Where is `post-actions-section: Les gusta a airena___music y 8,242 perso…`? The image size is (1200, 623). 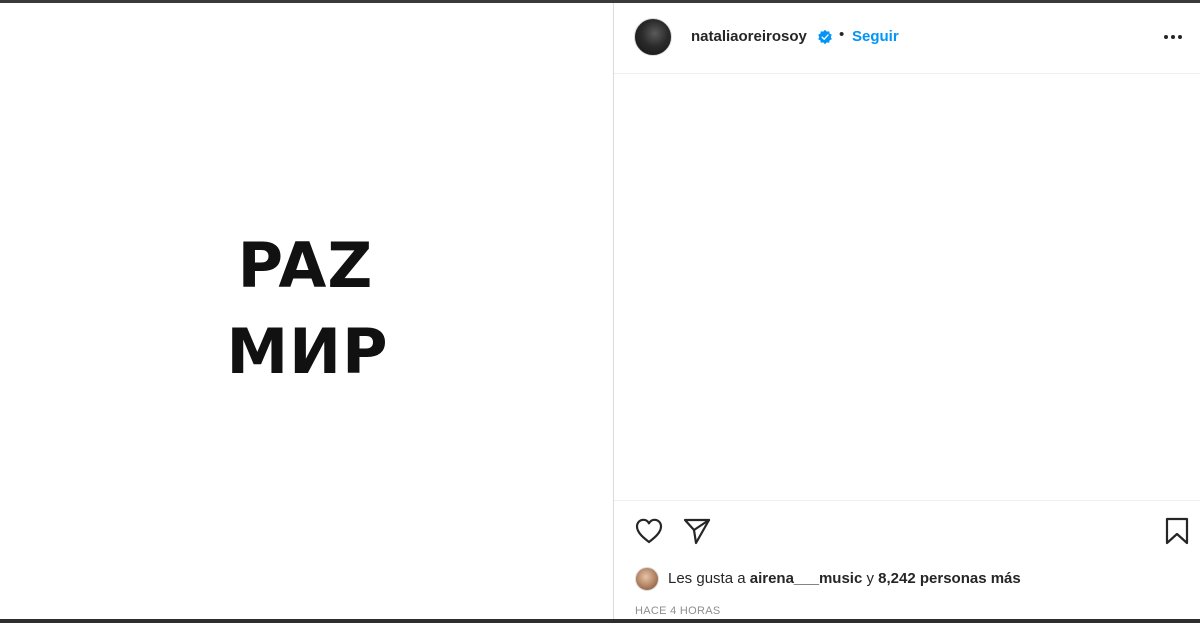
post-actions-section: Les gusta a airena___music y 8,242 perso… is located at coordinates (907, 559).